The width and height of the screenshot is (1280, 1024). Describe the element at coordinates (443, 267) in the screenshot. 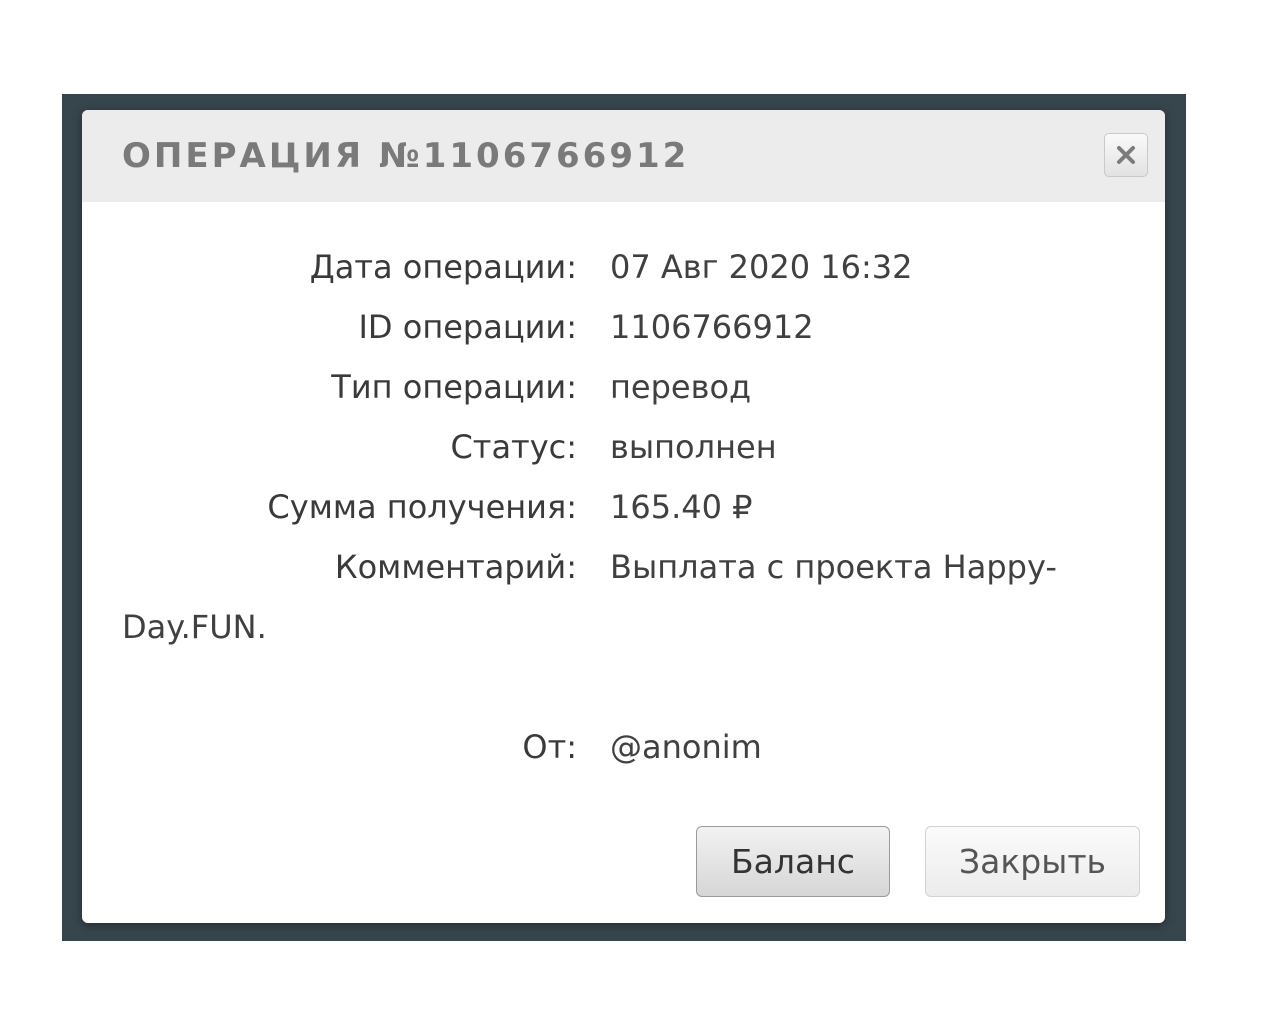

I see `field-date-label: Дата операции:` at that location.